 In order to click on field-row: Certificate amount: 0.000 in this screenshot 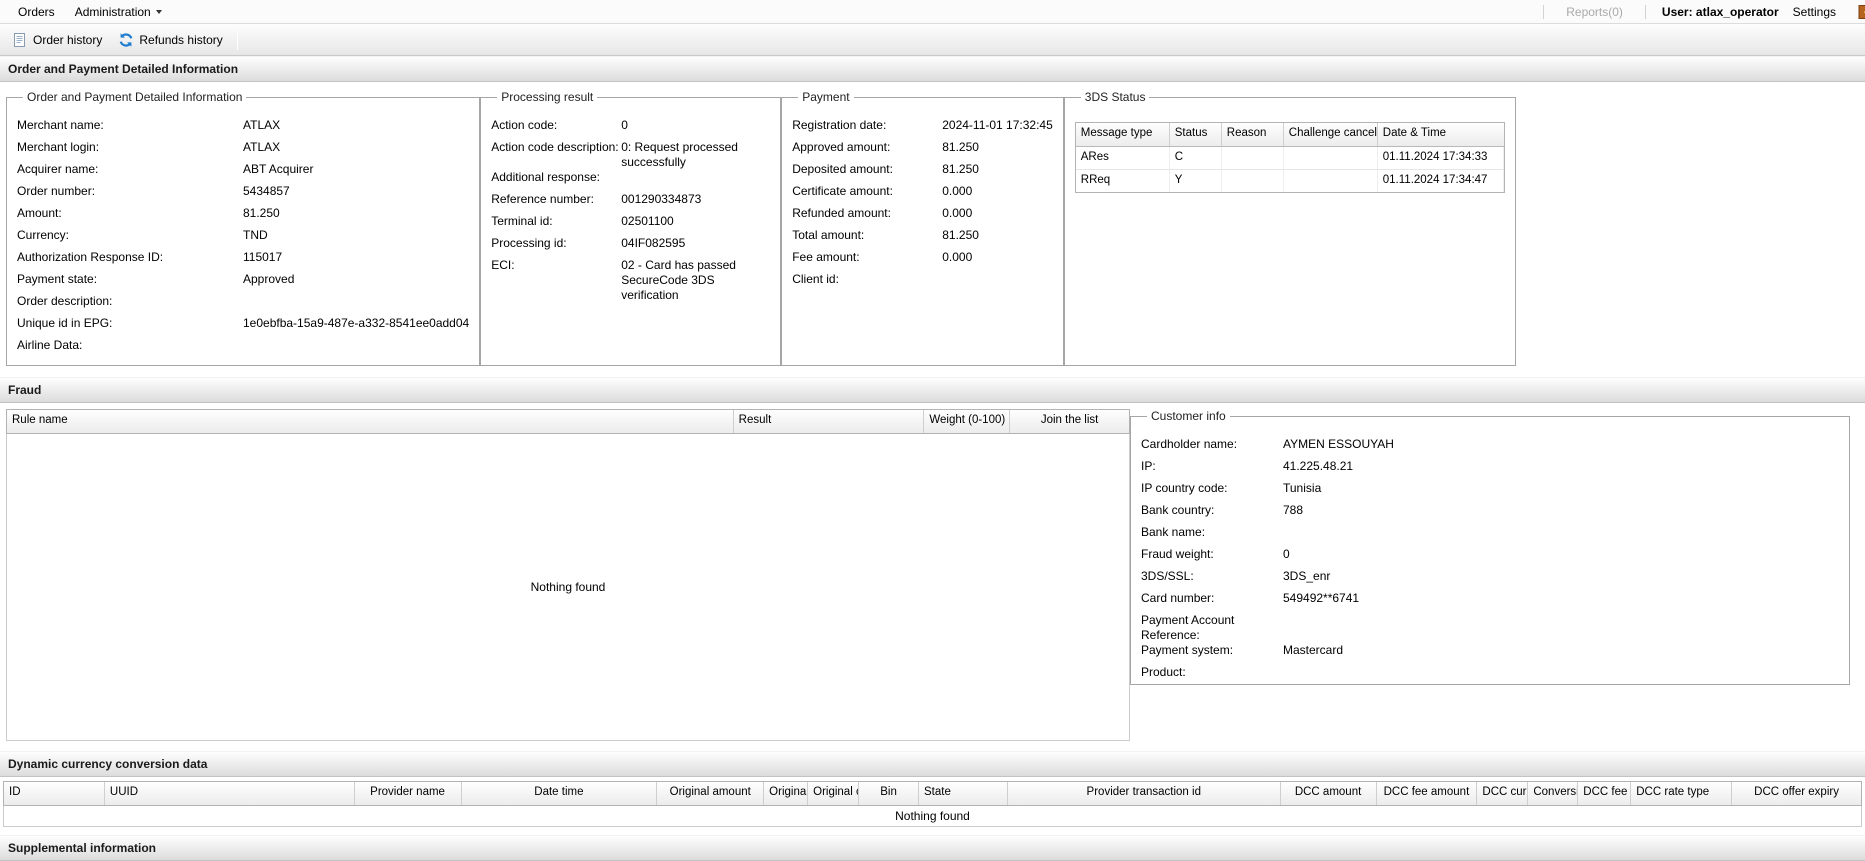, I will do `click(922, 195)`.